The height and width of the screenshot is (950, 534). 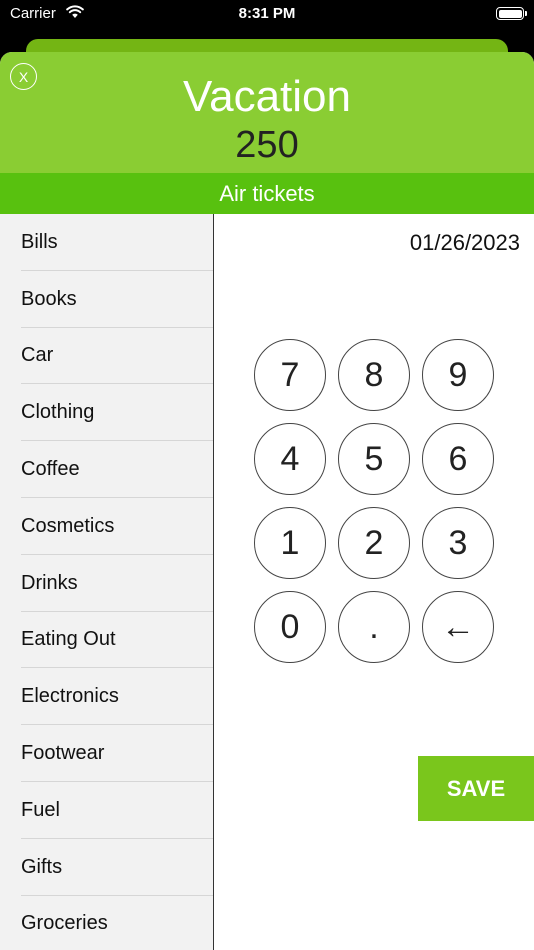 What do you see at coordinates (374, 543) in the screenshot?
I see `key-2: 2` at bounding box center [374, 543].